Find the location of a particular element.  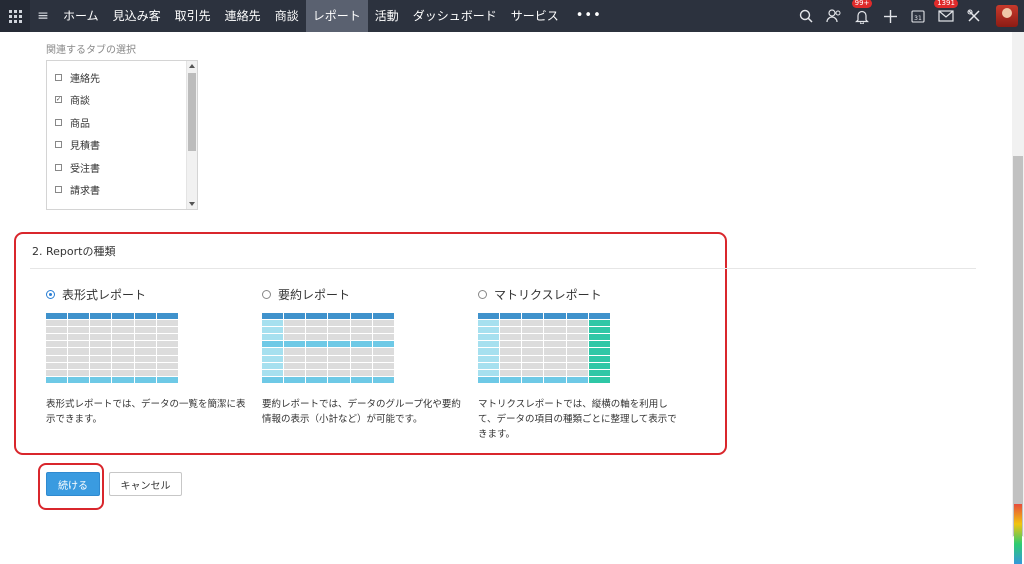

setup-tools-icon is located at coordinates (974, 16).